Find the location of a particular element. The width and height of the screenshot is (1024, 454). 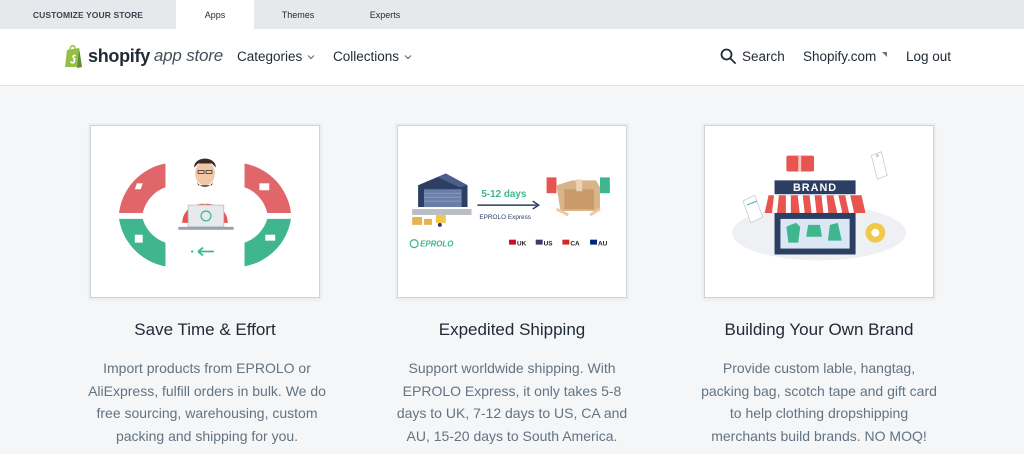

nav-categories: Categories is located at coordinates (276, 56).